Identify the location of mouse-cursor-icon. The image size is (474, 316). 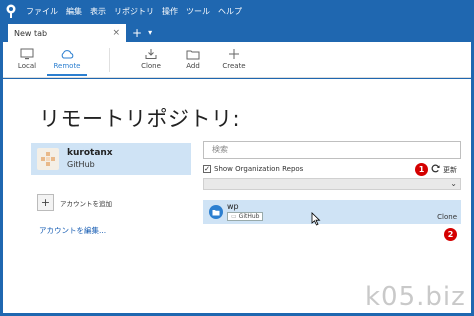
(316, 220).